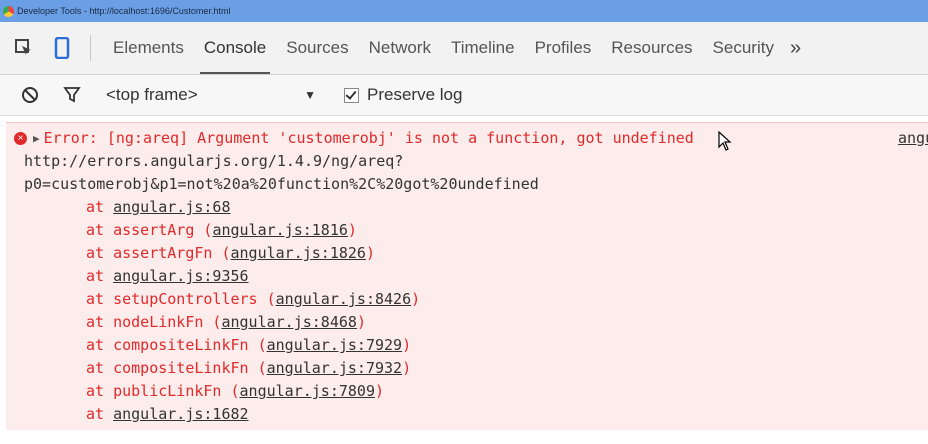  I want to click on device-mode-icon, so click(62, 48).